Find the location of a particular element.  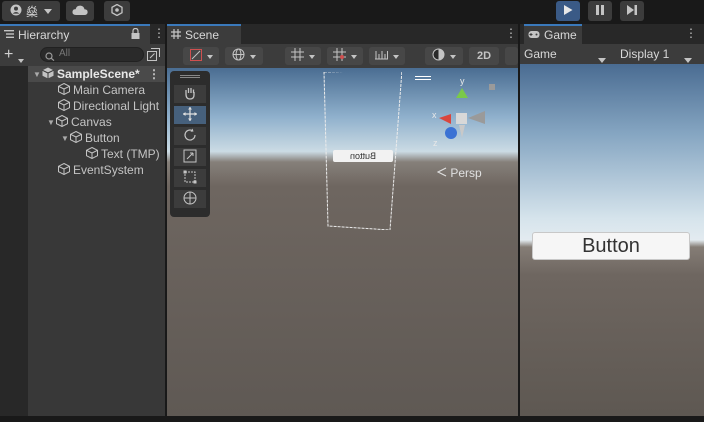

scale-icon is located at coordinates (190, 157).